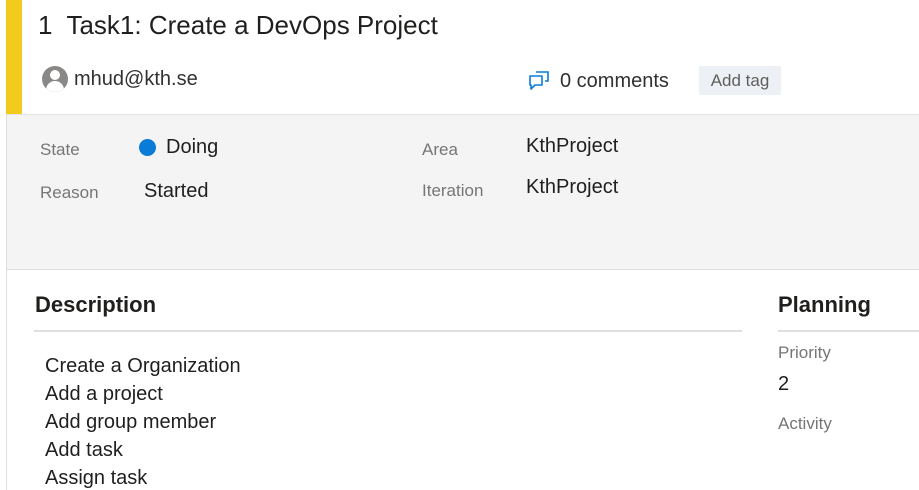 Image resolution: width=919 pixels, height=490 pixels. I want to click on description-divider, so click(388, 331).